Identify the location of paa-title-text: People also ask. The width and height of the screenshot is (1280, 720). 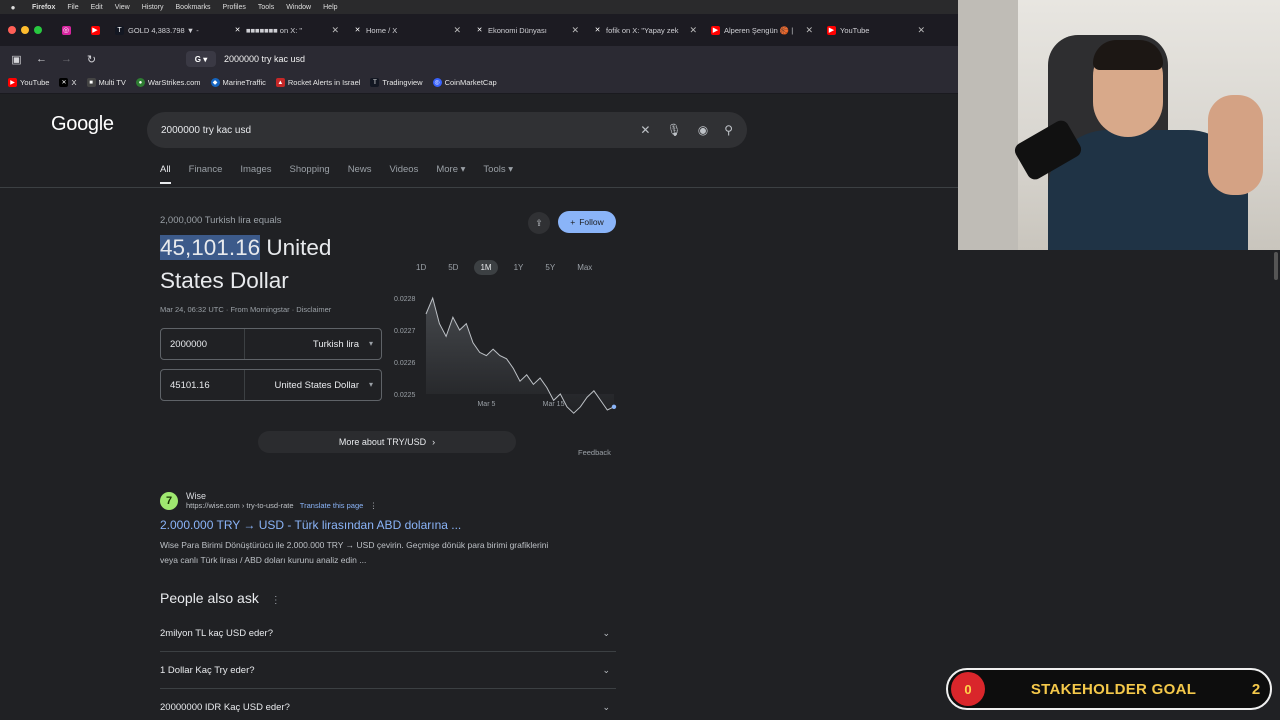
(209, 598).